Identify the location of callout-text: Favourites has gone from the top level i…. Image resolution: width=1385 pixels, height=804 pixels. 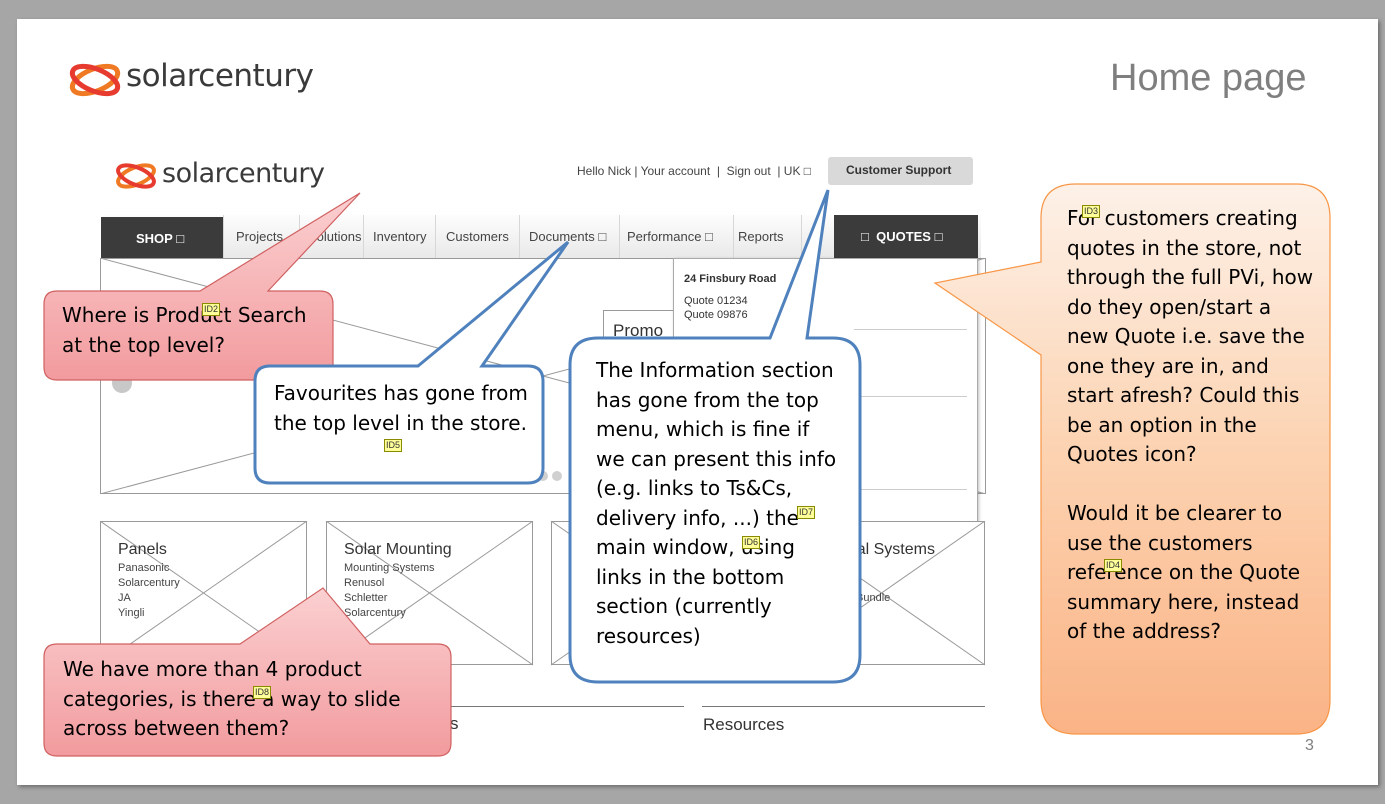
(401, 408).